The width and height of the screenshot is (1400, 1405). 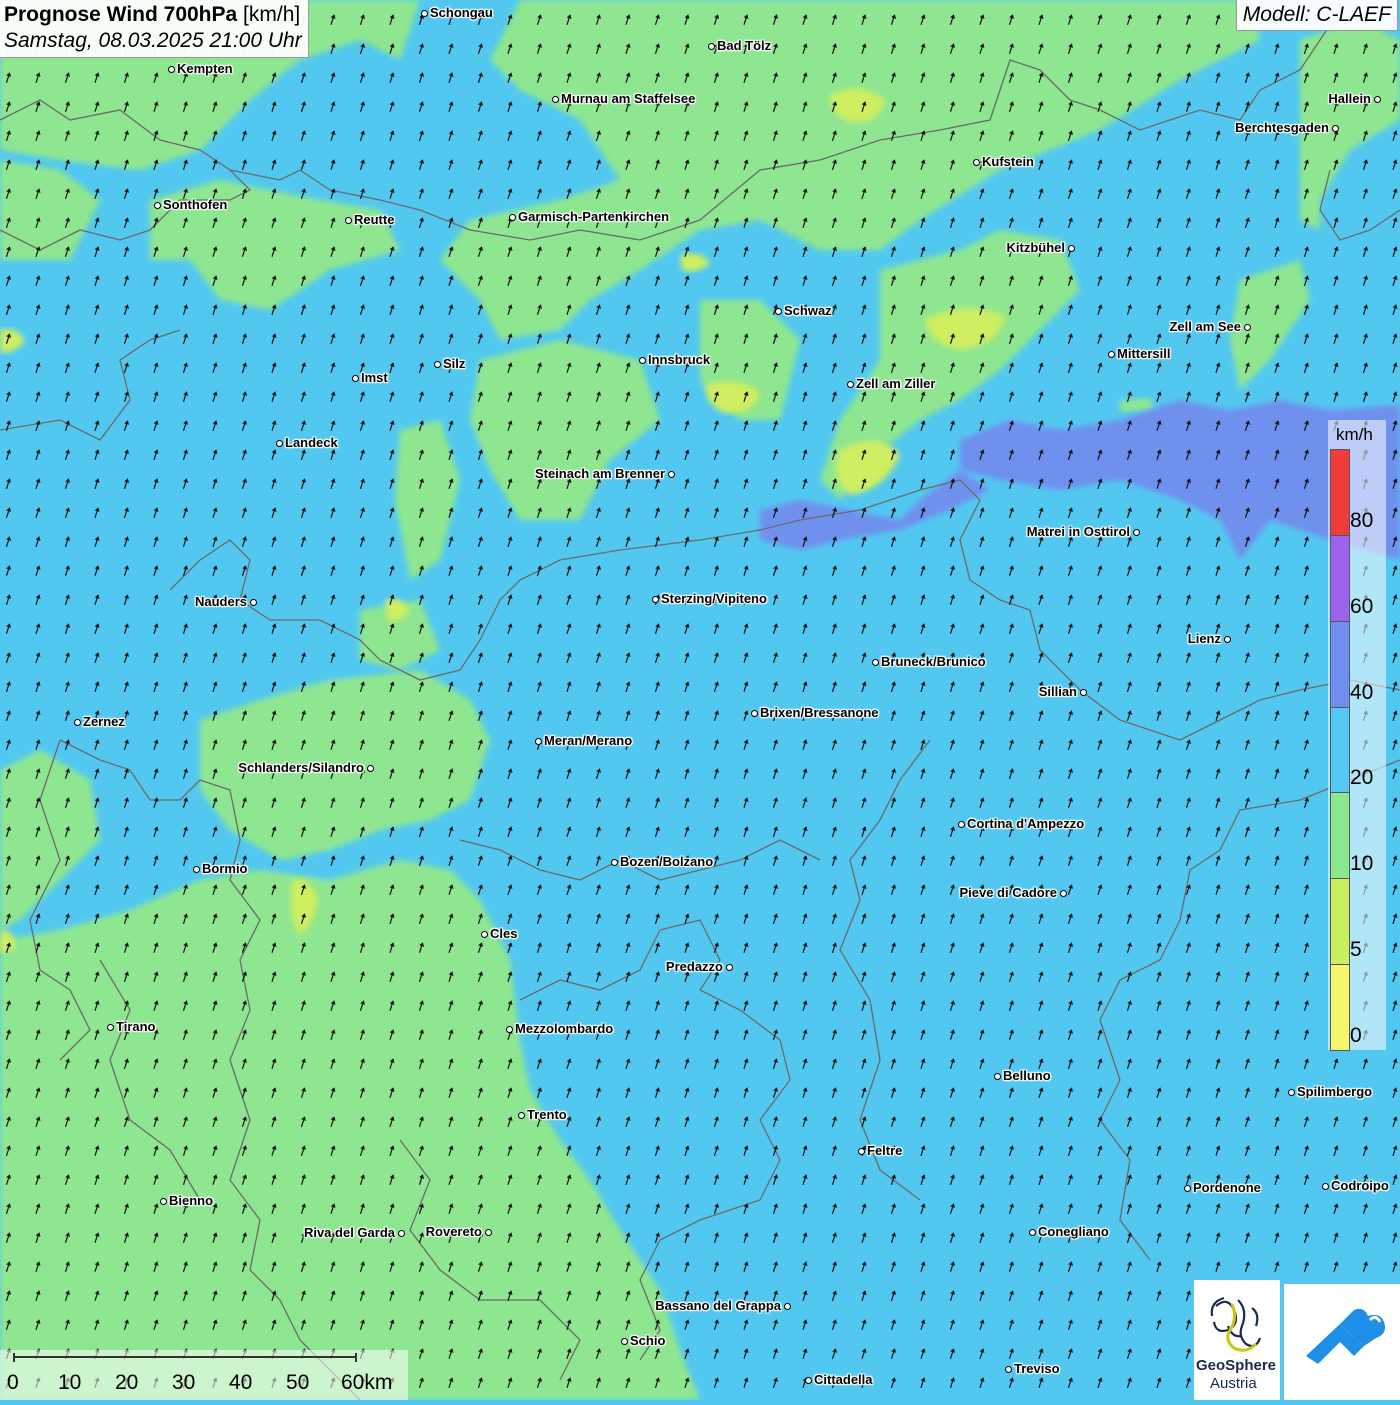 I want to click on title-unit: [km/h], so click(x=272, y=14).